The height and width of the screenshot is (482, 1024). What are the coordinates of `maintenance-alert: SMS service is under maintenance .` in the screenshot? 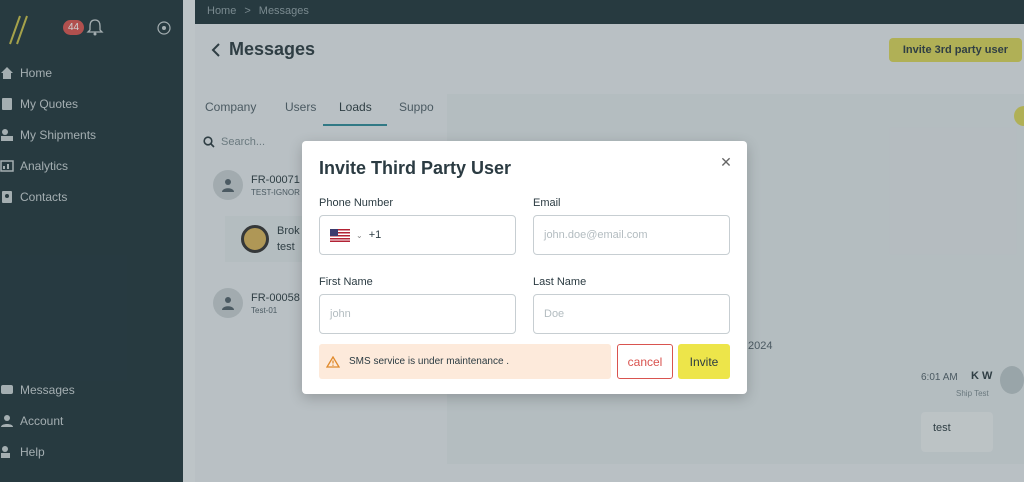 It's located at (465, 361).